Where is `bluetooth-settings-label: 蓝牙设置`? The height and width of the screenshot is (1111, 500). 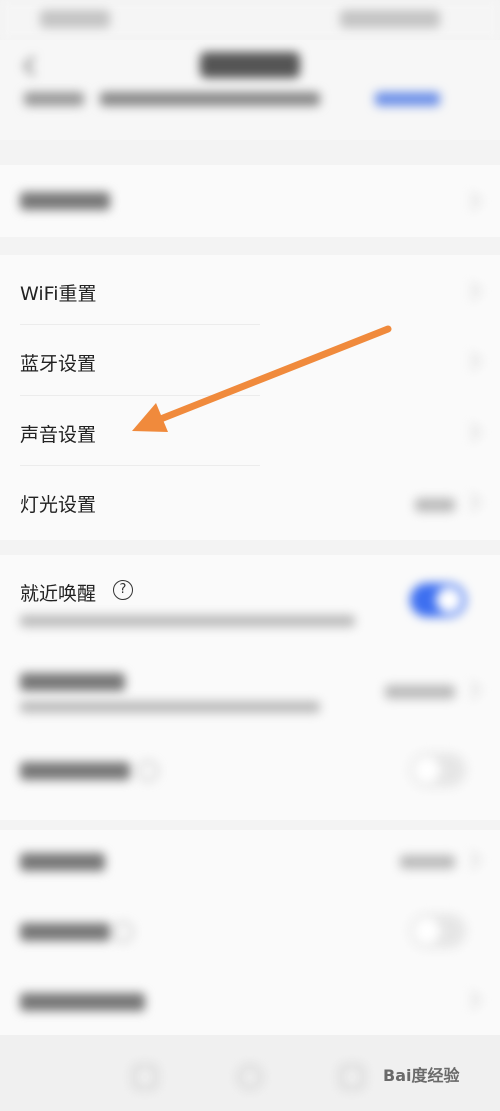 bluetooth-settings-label: 蓝牙设置 is located at coordinates (58, 362).